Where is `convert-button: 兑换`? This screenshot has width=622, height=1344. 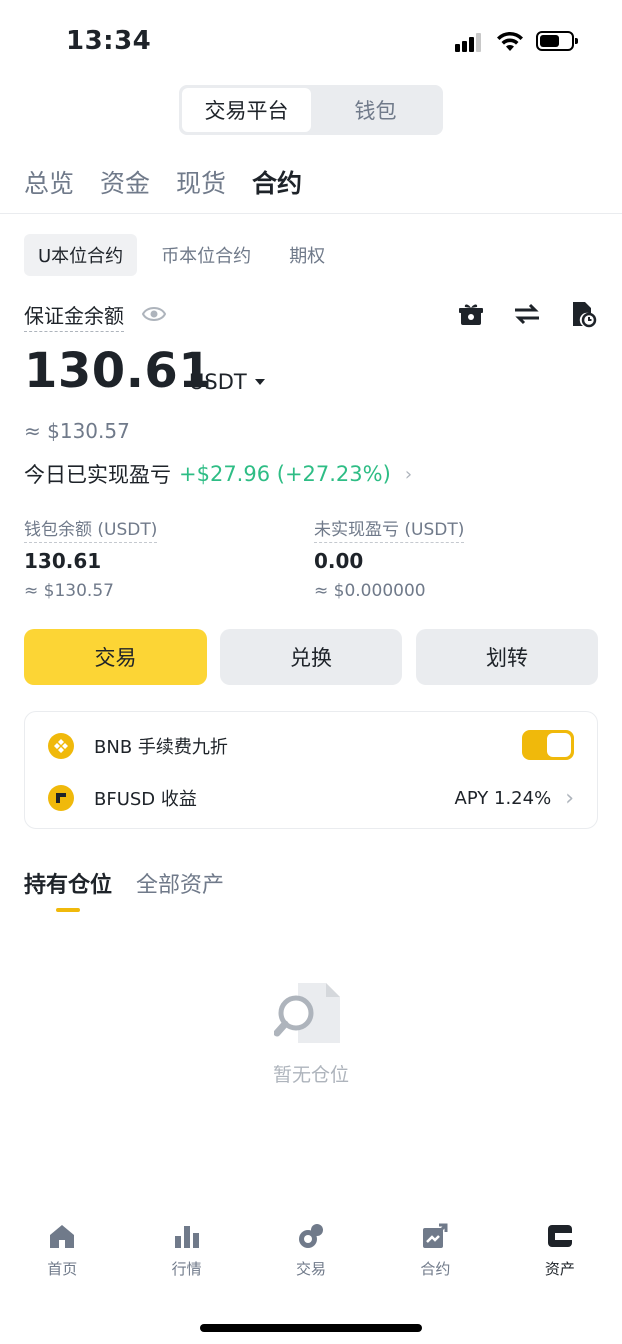
convert-button: 兑换 is located at coordinates (311, 657).